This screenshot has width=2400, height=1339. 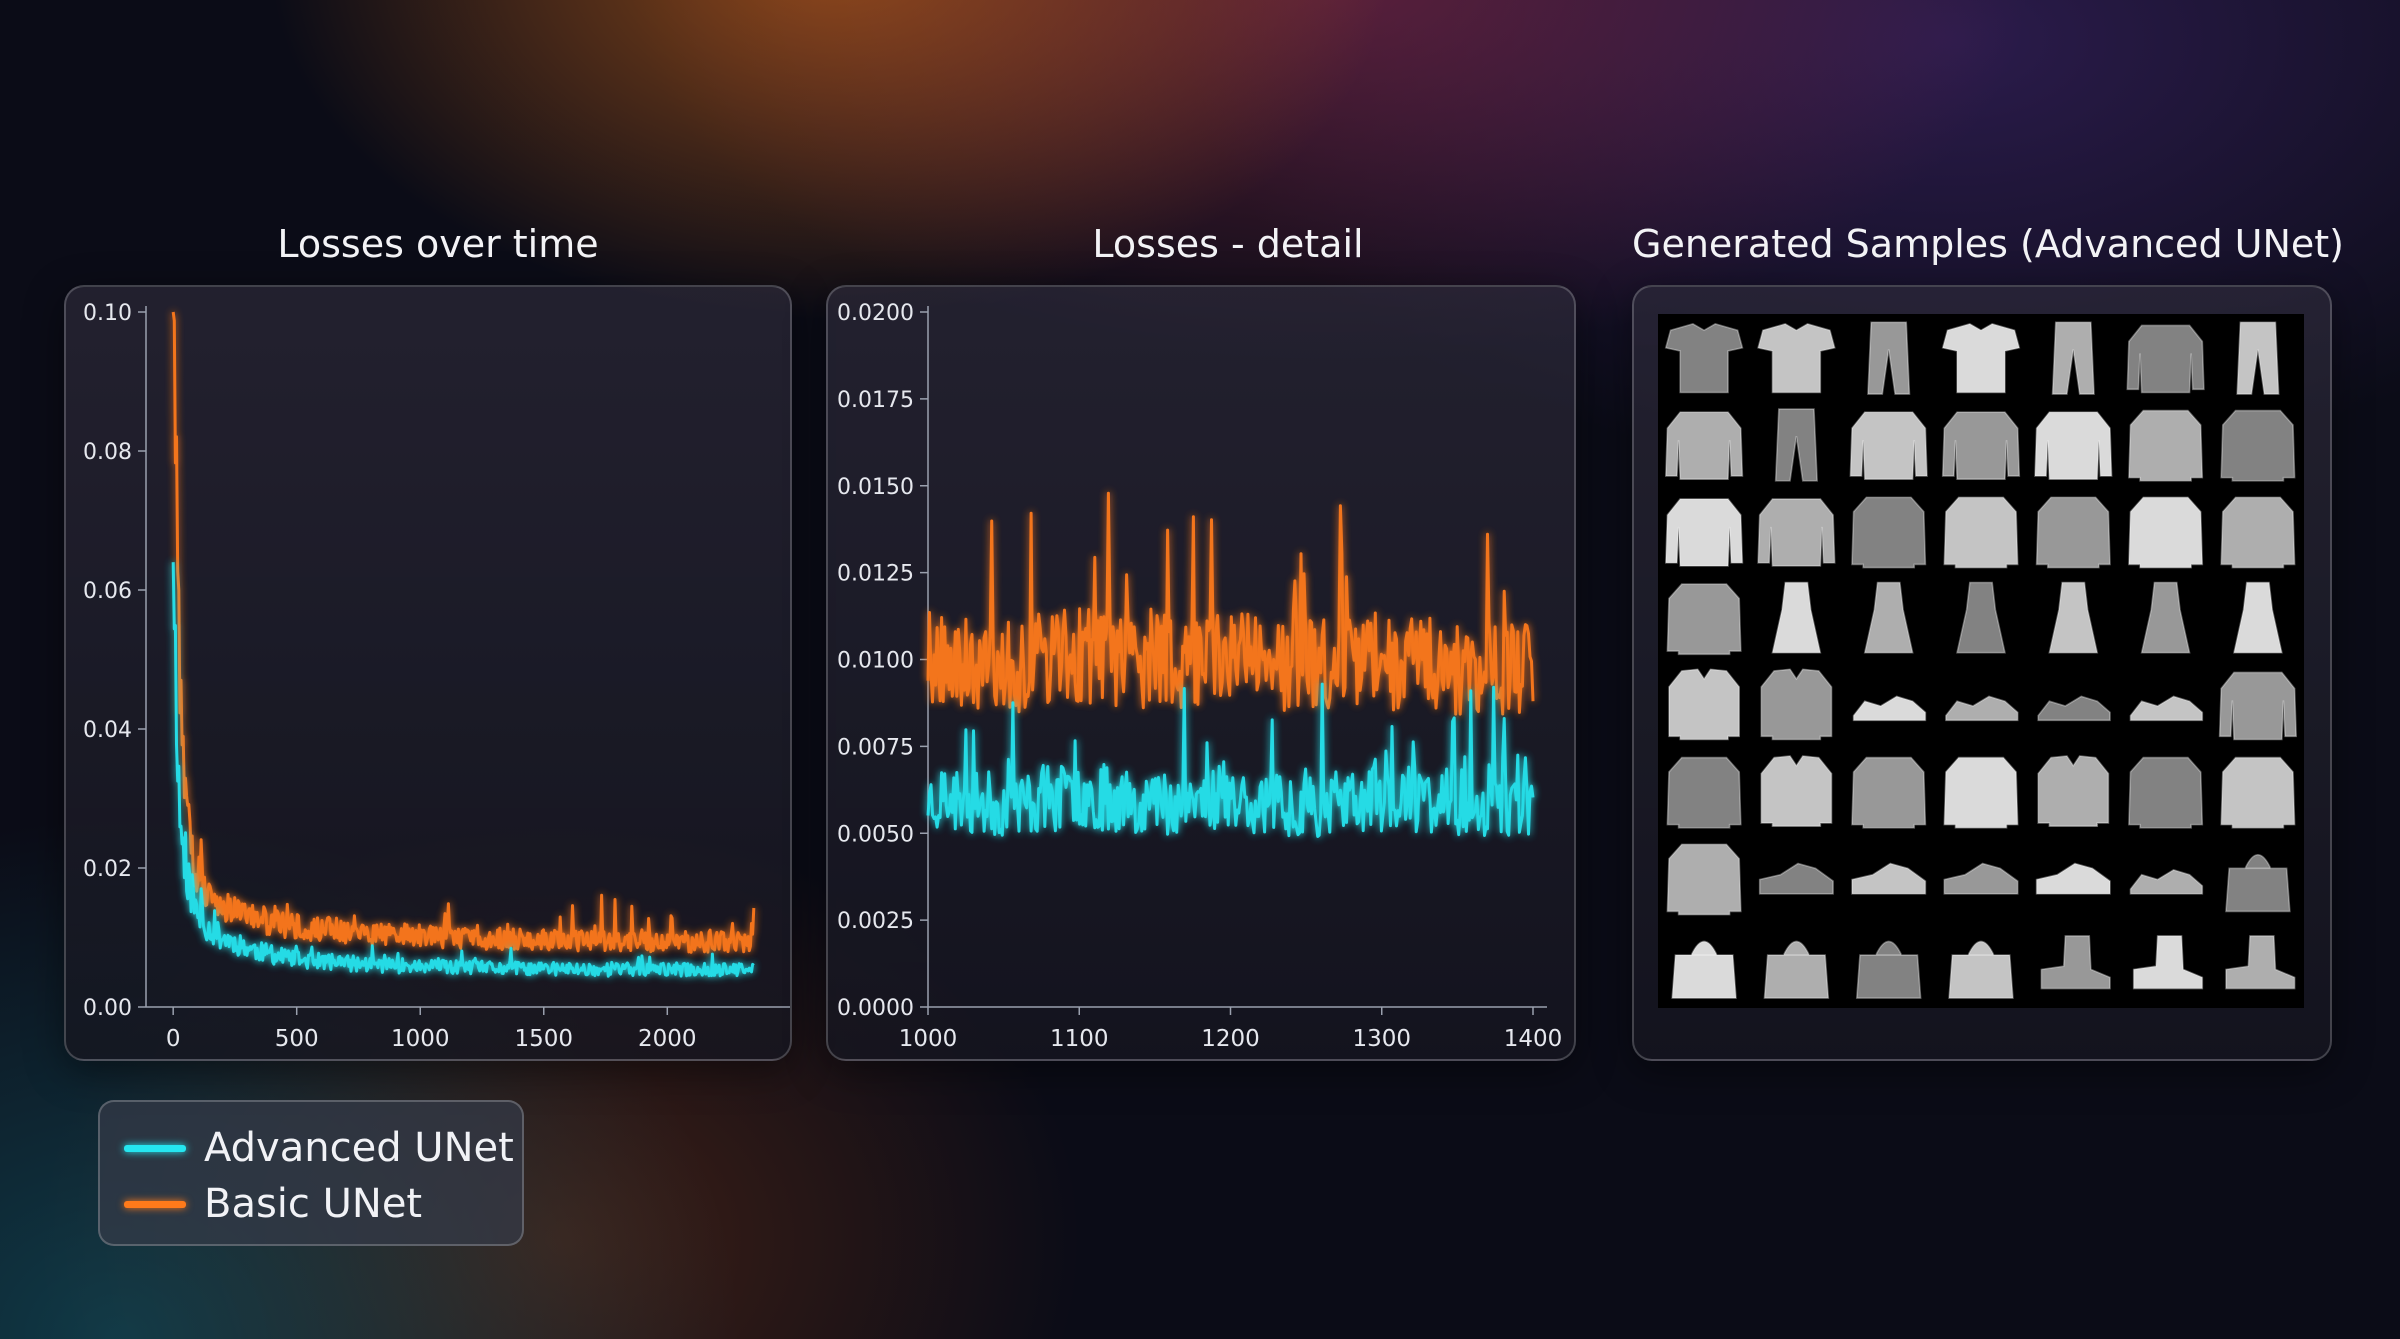 I want to click on x-tick-label: 500, so click(x=297, y=1039).